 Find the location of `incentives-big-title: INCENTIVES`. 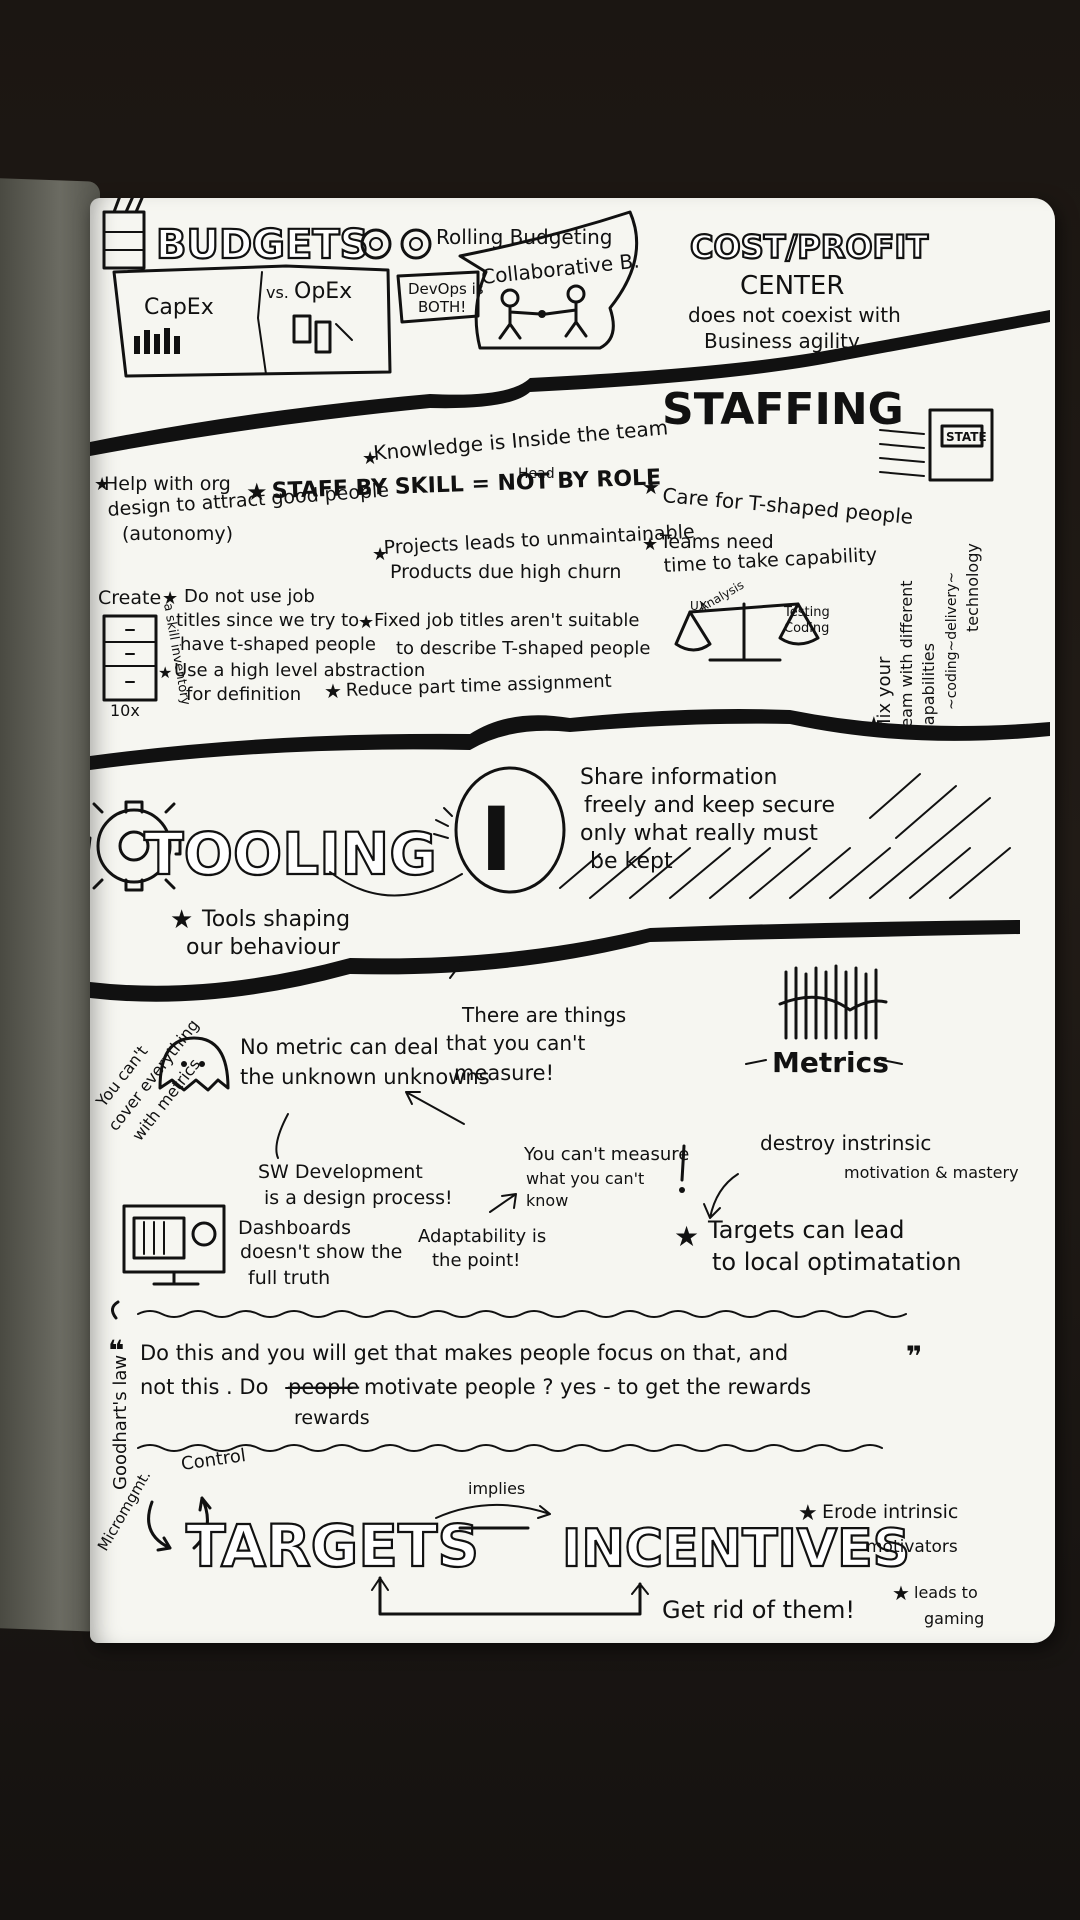

incentives-big-title: INCENTIVES is located at coordinates (736, 1549).